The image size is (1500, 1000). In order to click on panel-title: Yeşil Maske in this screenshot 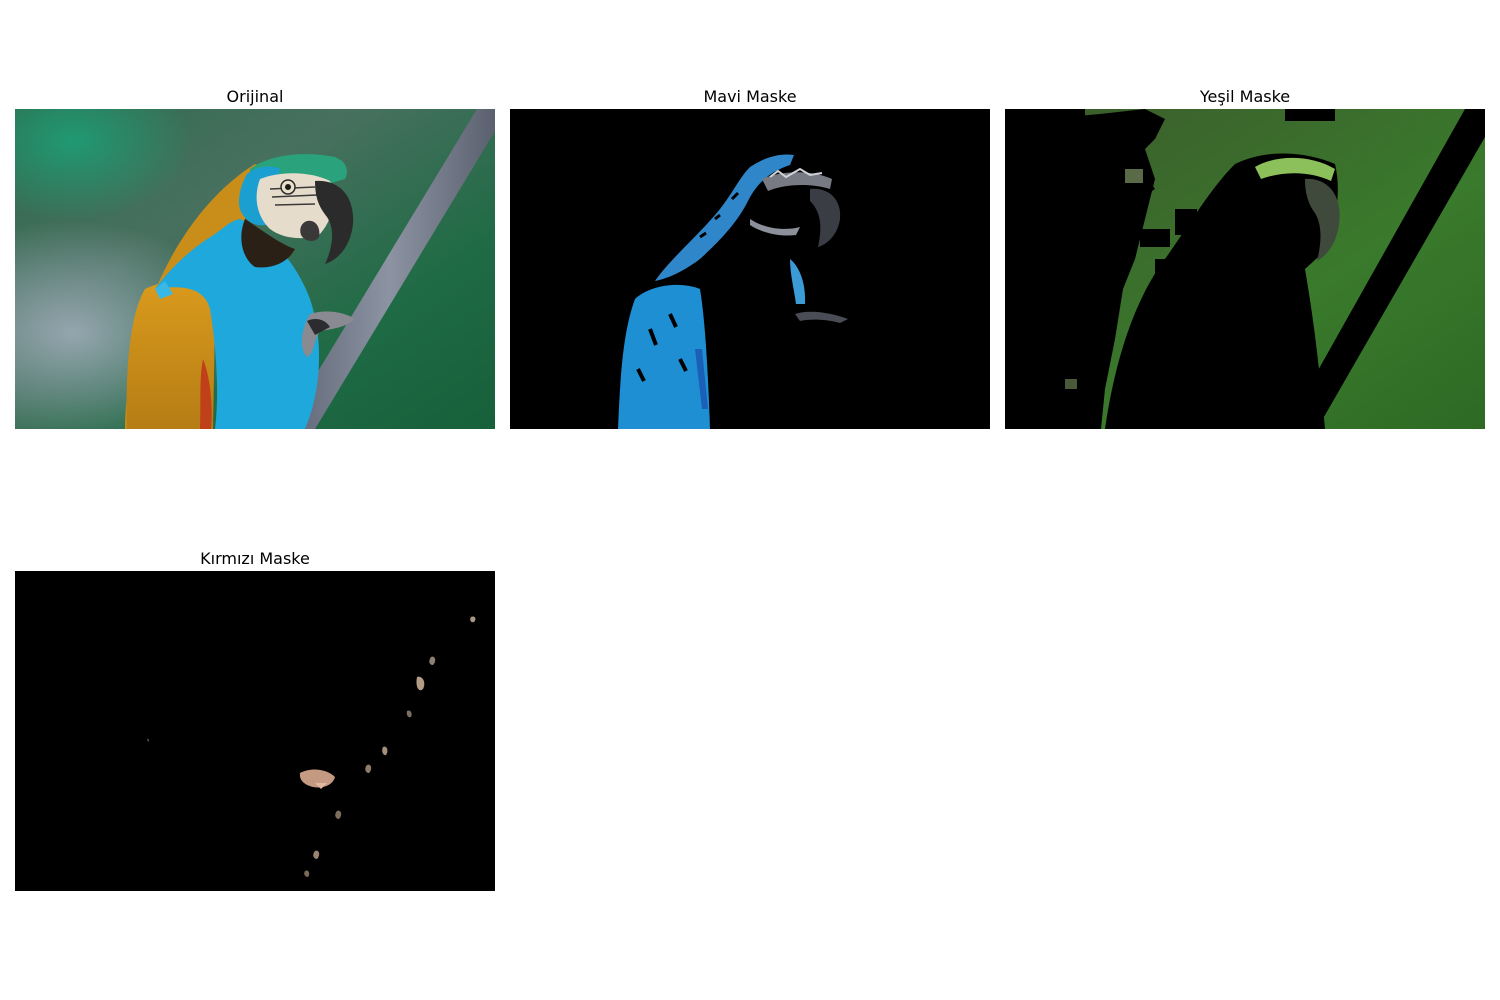, I will do `click(1245, 96)`.